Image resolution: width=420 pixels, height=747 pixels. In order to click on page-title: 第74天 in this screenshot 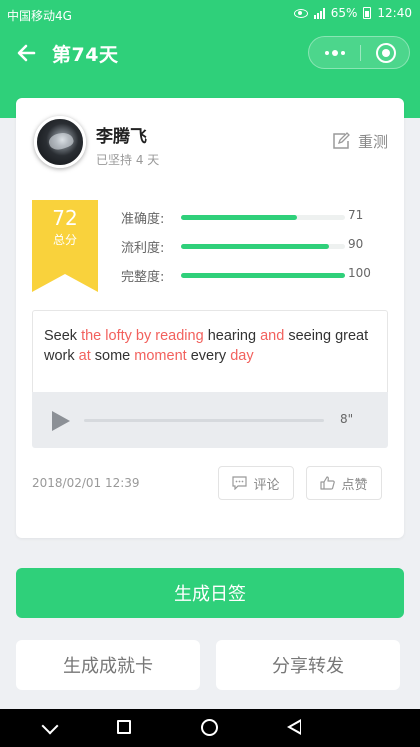, I will do `click(85, 55)`.